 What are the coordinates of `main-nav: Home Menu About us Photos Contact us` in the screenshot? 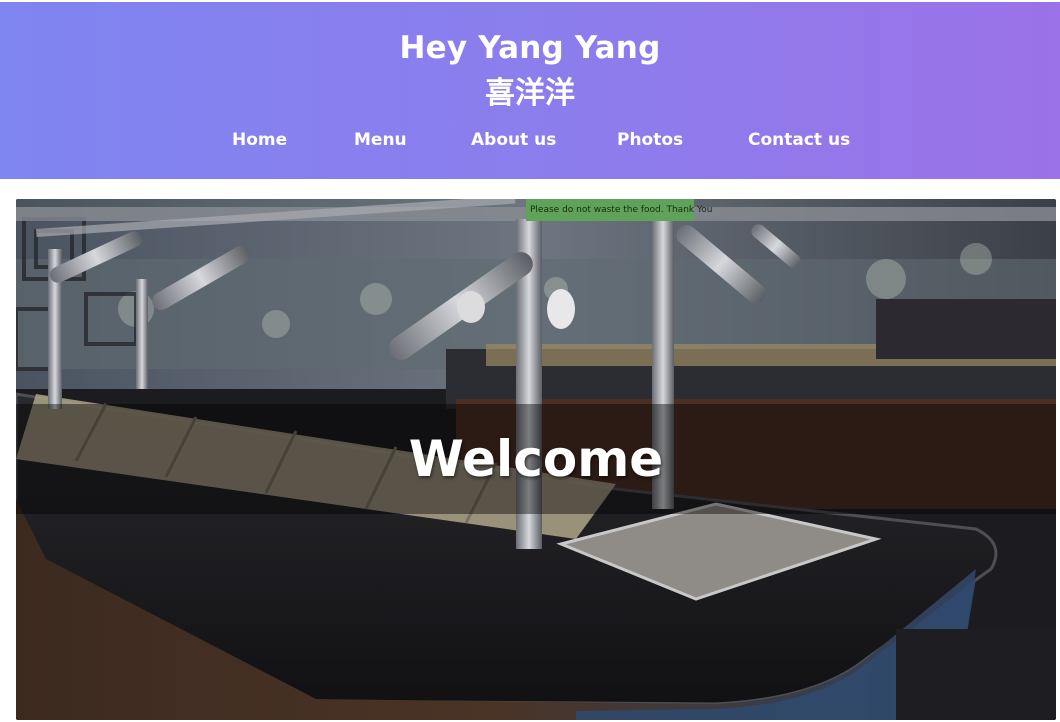 It's located at (530, 140).